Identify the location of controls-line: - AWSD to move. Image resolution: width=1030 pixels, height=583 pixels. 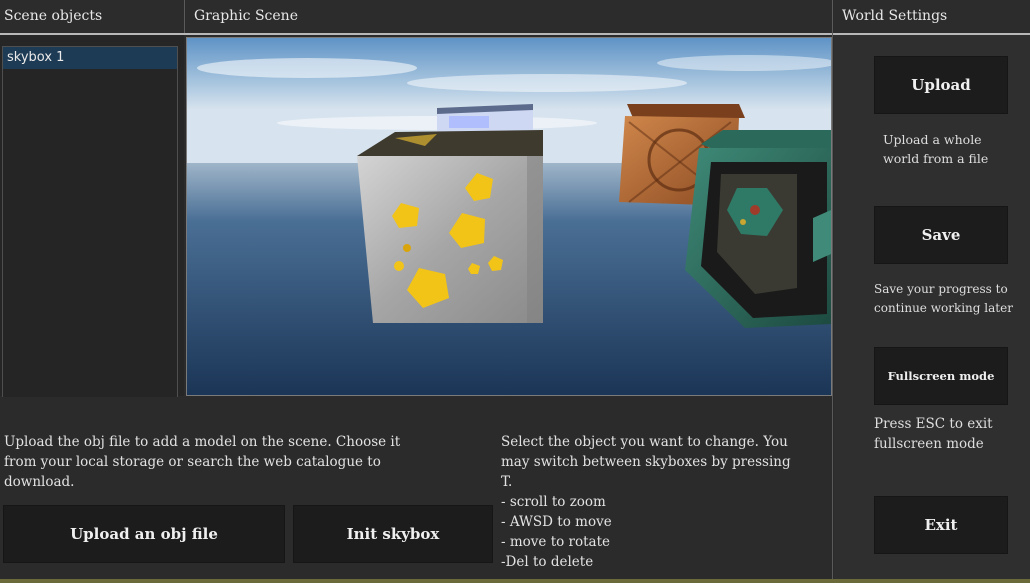
(556, 522).